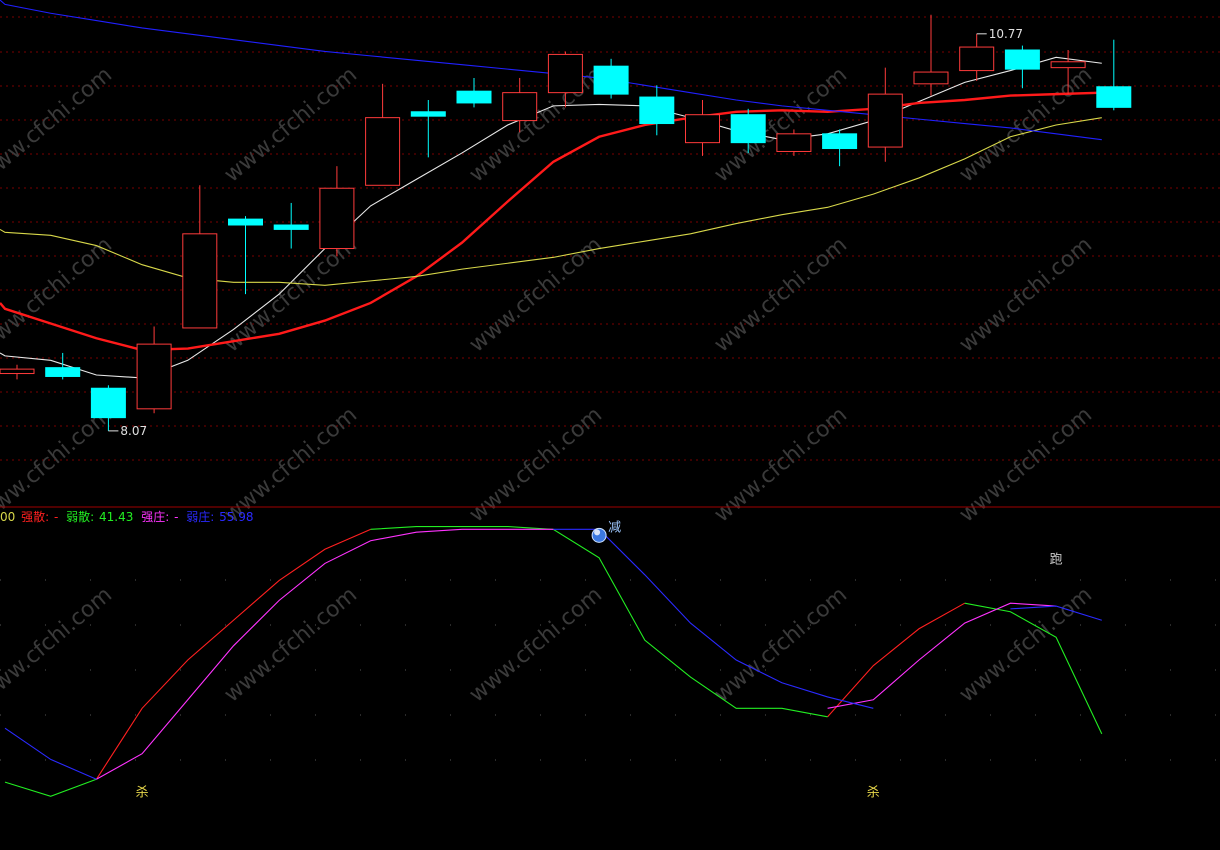 The height and width of the screenshot is (850, 1220). I want to click on signal-marker-icon, so click(599, 535).